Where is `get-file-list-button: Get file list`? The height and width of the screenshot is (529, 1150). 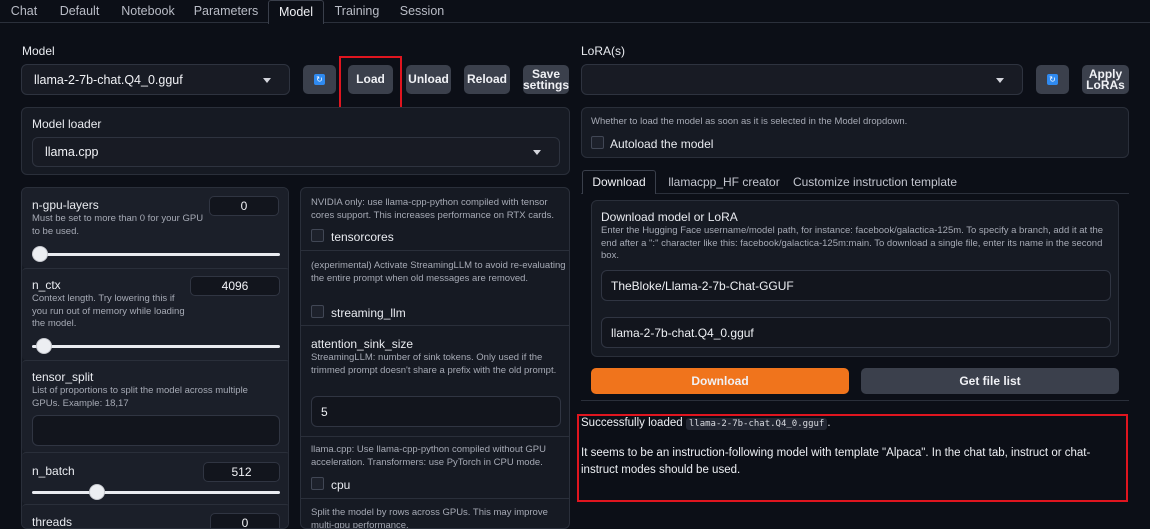 get-file-list-button: Get file list is located at coordinates (990, 381).